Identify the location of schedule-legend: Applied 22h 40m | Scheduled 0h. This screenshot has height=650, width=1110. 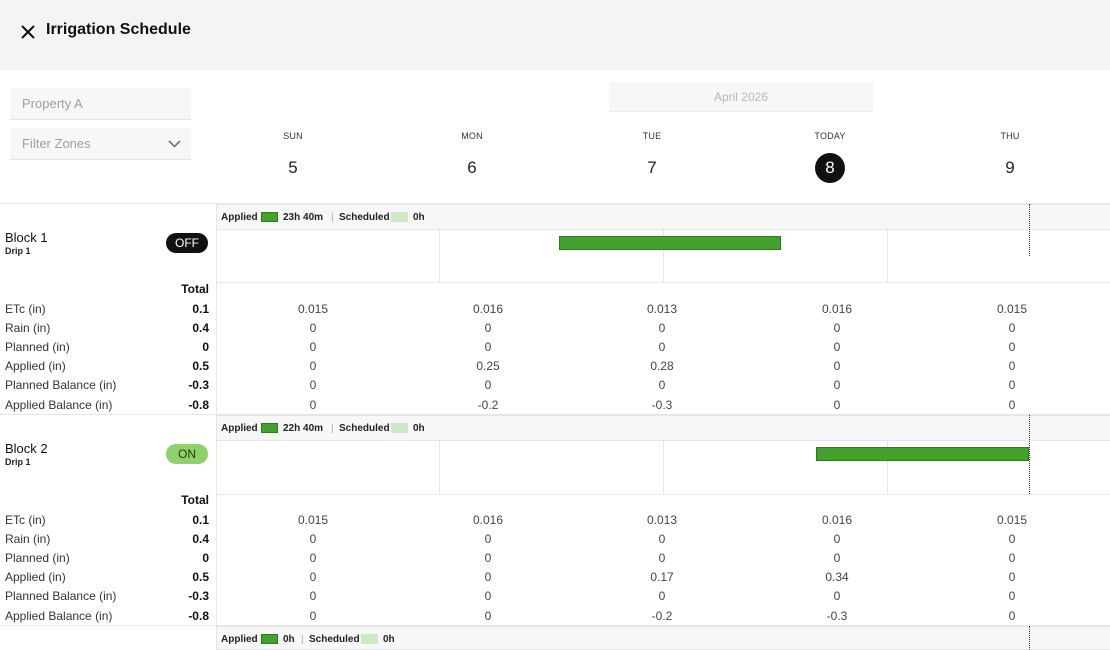
(663, 428).